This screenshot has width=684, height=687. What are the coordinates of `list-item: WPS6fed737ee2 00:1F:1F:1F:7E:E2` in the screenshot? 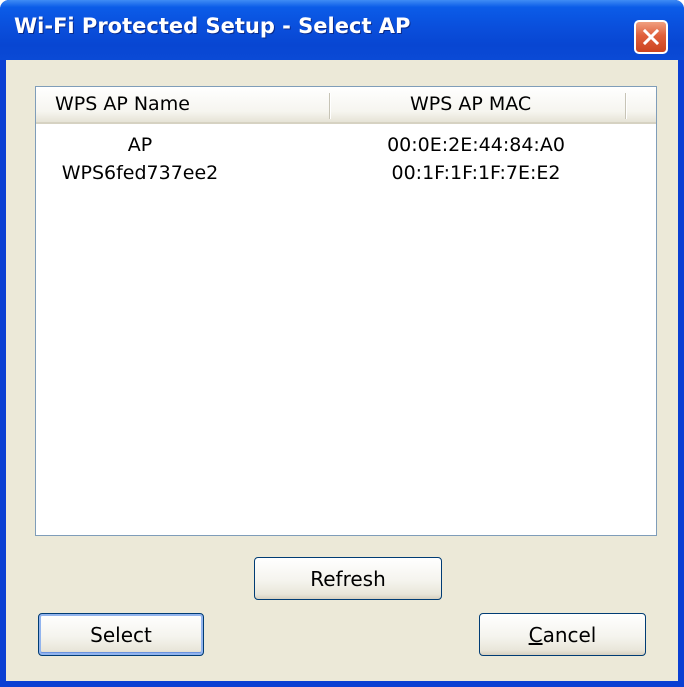 It's located at (346, 173).